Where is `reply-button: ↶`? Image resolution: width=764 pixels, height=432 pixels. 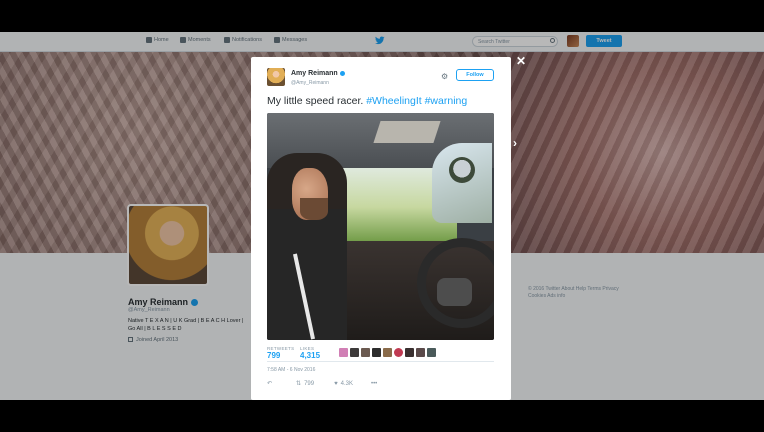 reply-button: ↶ is located at coordinates (269, 383).